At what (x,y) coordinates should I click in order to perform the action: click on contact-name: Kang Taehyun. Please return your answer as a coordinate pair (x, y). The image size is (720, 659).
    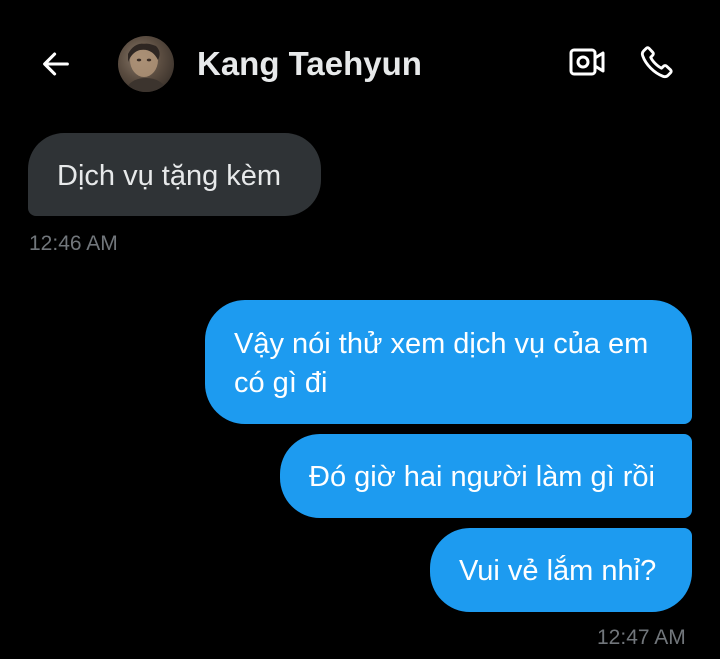
    Looking at the image, I should click on (309, 64).